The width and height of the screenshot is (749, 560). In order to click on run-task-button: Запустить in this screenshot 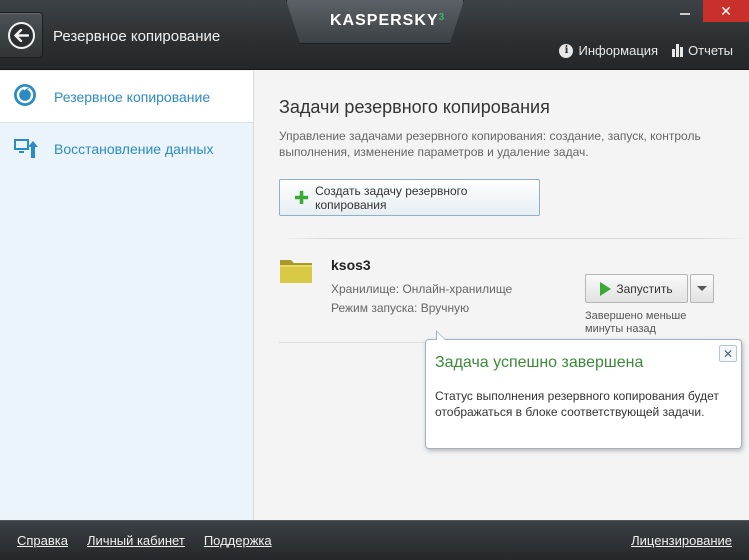, I will do `click(636, 288)`.